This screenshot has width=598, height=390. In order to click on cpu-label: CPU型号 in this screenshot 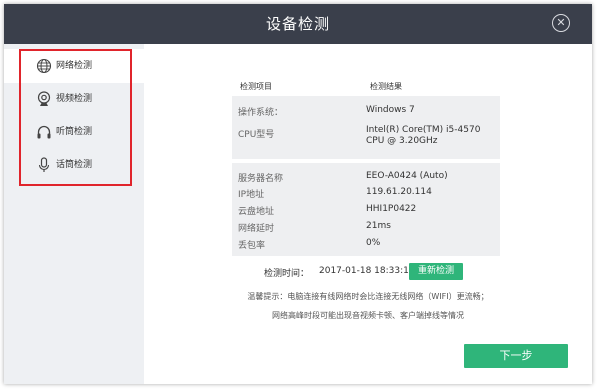, I will do `click(256, 135)`.